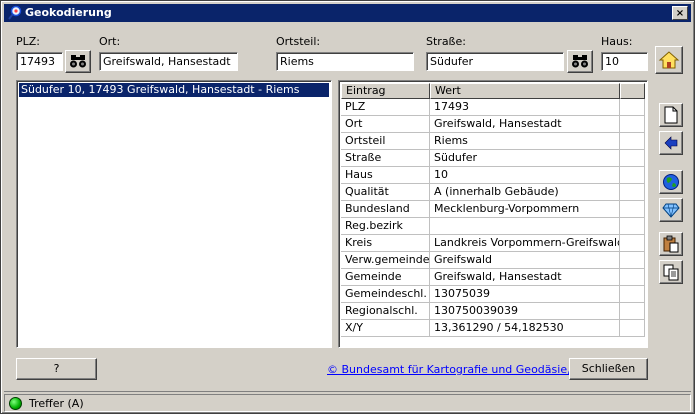  I want to click on paste-button, so click(671, 244).